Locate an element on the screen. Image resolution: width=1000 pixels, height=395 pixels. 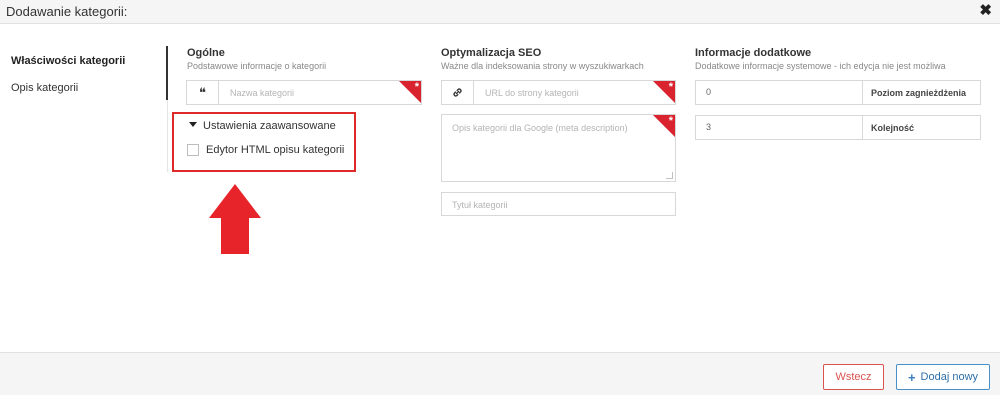
advanced-settings-toggle: Ustawienia zaawansowane is located at coordinates (262, 126).